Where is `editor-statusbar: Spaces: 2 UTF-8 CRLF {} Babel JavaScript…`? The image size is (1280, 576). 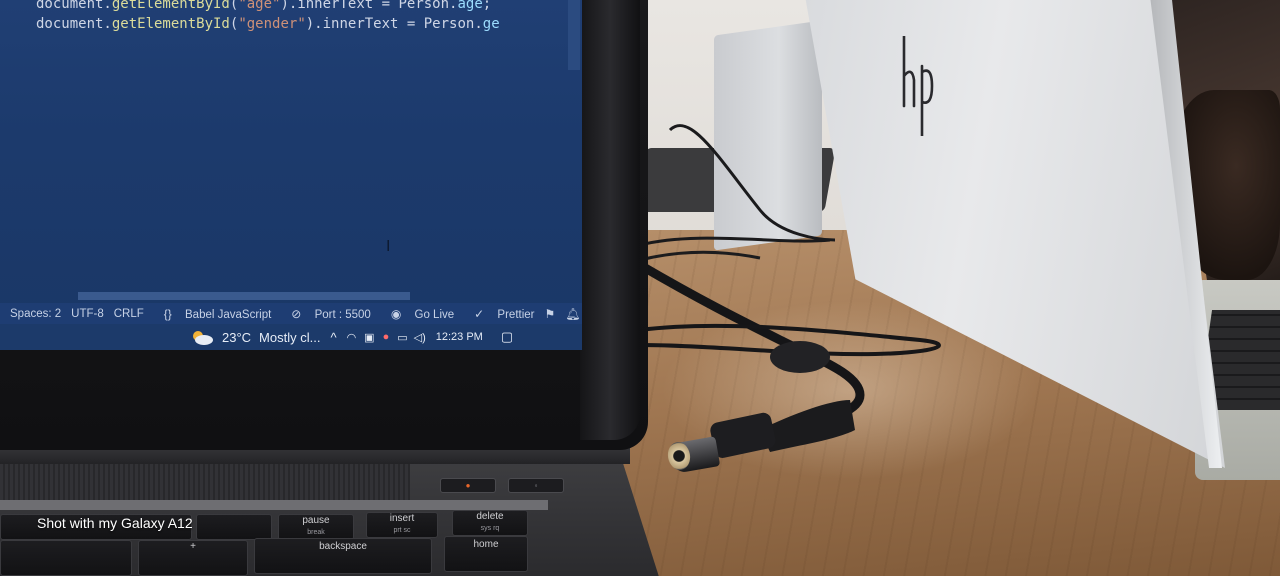
editor-statusbar: Spaces: 2 UTF-8 CRLF {} Babel JavaScript… is located at coordinates (291, 313).